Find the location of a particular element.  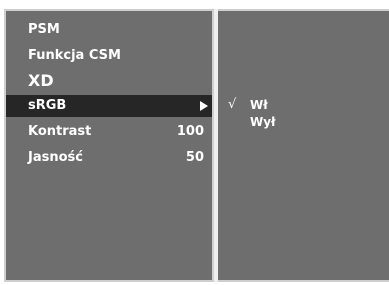

right-arrow-icon is located at coordinates (204, 106).